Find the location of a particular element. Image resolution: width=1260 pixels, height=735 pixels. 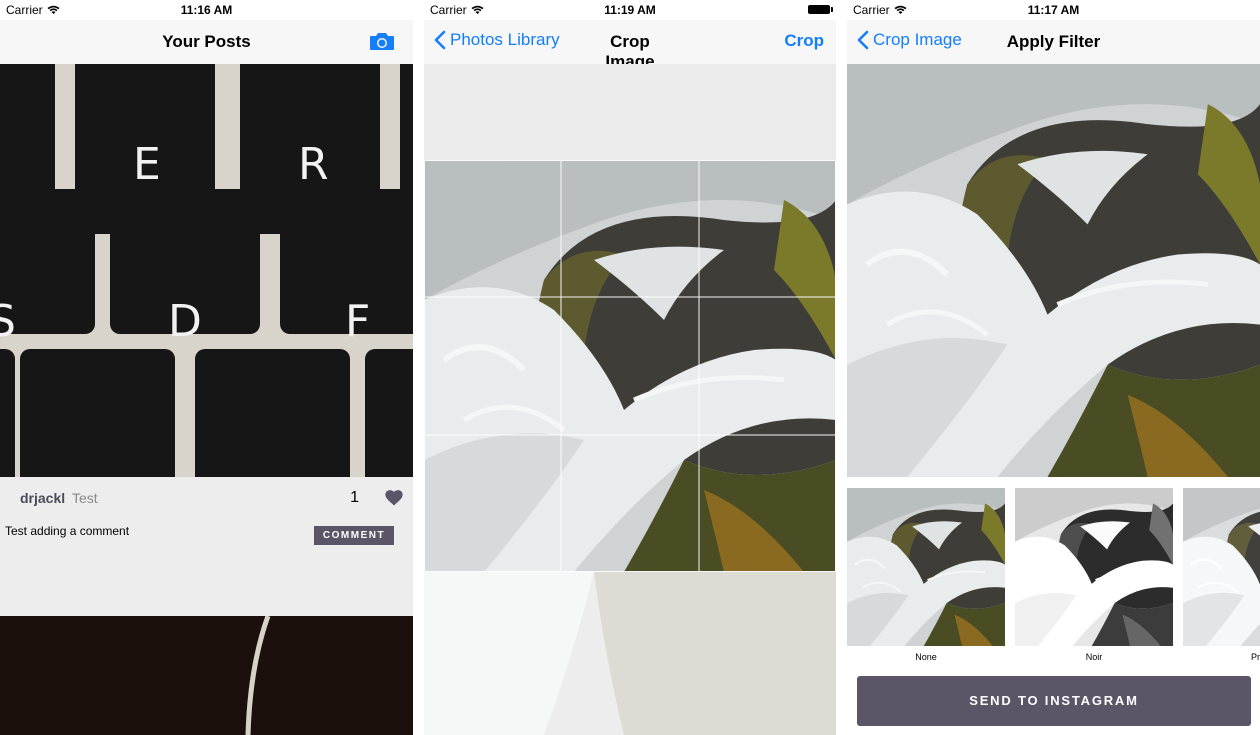

filter-option-noir: Noir is located at coordinates (1094, 575).